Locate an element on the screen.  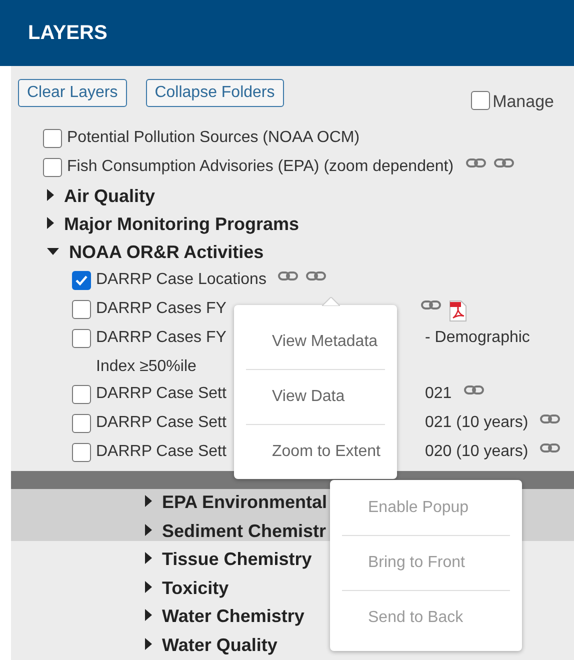
check-icon is located at coordinates (81, 280).